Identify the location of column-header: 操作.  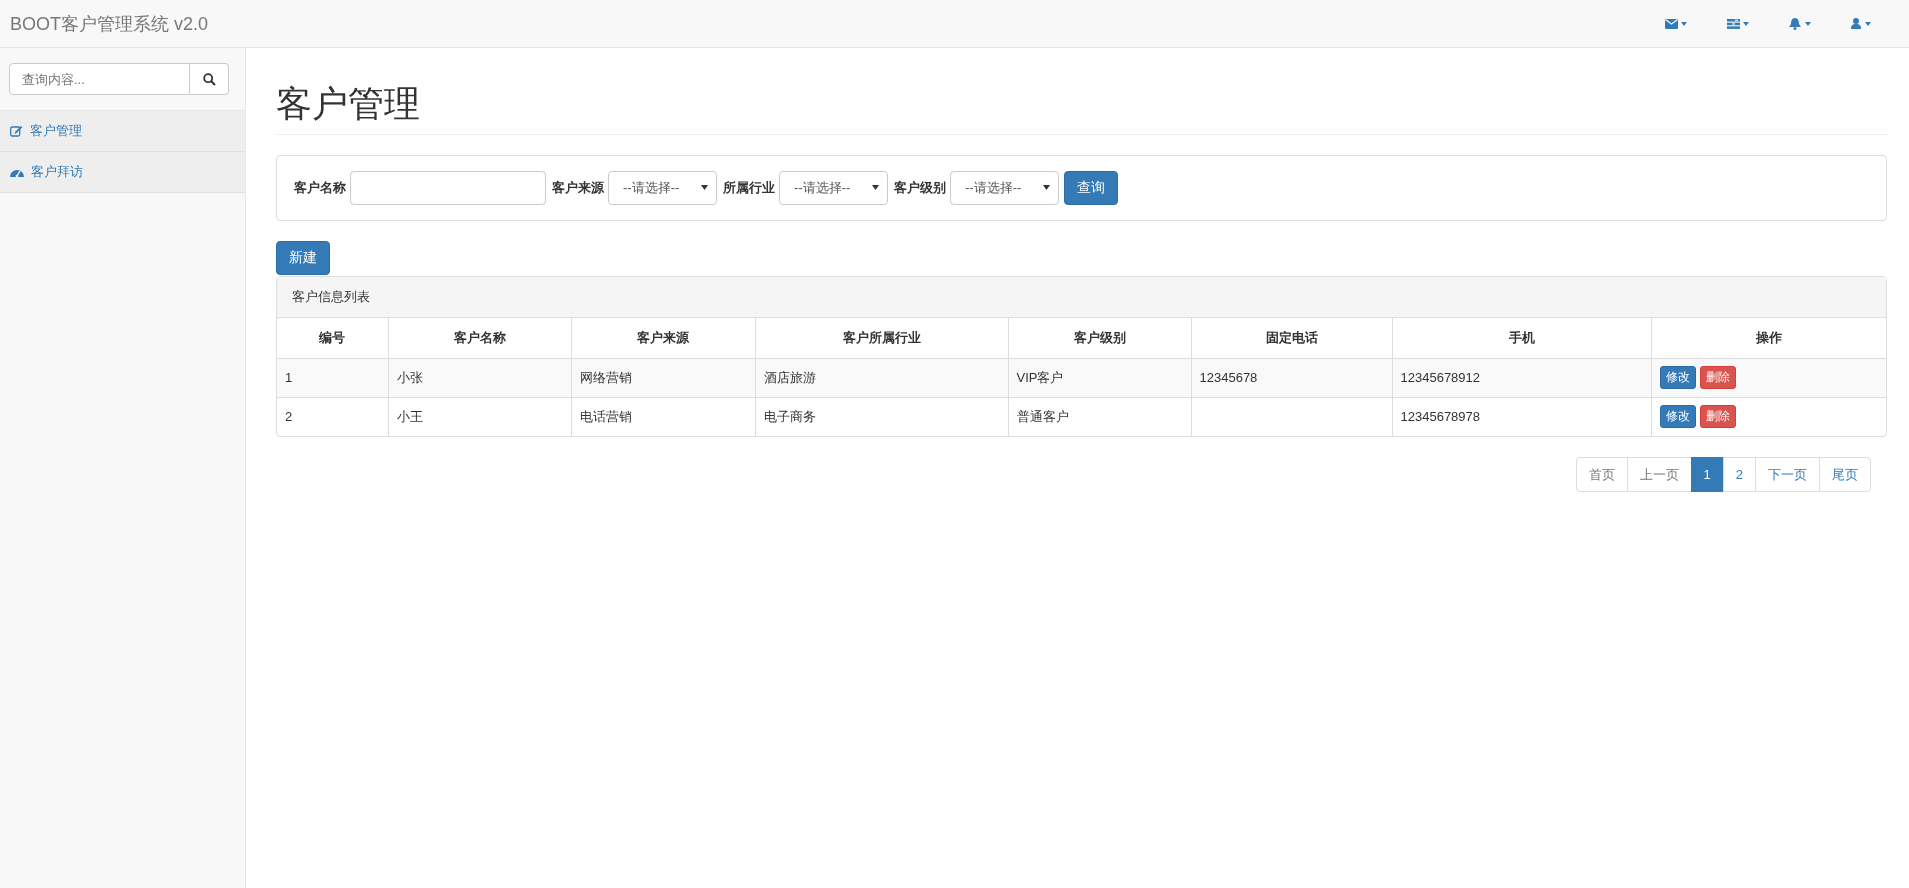
(1768, 338).